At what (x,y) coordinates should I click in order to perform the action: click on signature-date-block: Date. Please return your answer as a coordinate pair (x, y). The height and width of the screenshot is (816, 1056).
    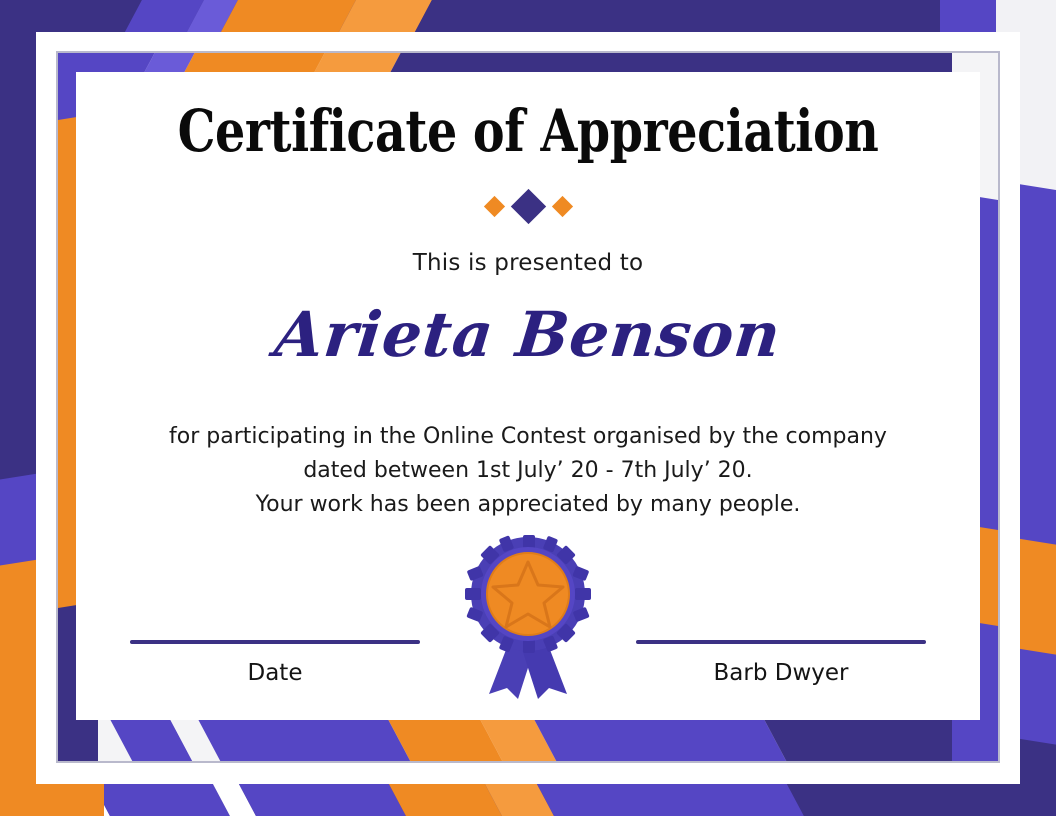
    Looking at the image, I should click on (275, 663).